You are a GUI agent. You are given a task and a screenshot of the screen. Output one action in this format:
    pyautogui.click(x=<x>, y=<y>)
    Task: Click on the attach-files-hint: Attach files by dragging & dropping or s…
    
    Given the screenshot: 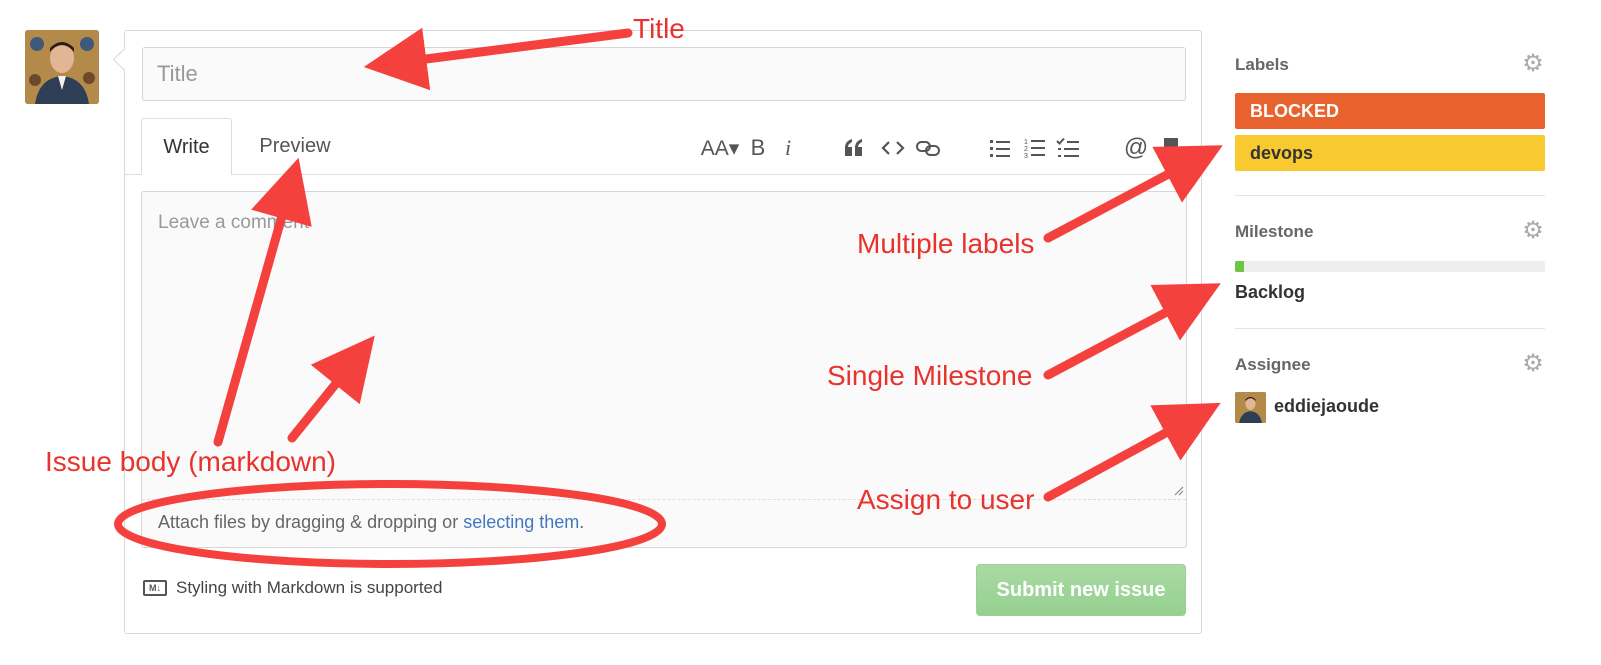 What is the action you would take?
    pyautogui.click(x=371, y=522)
    